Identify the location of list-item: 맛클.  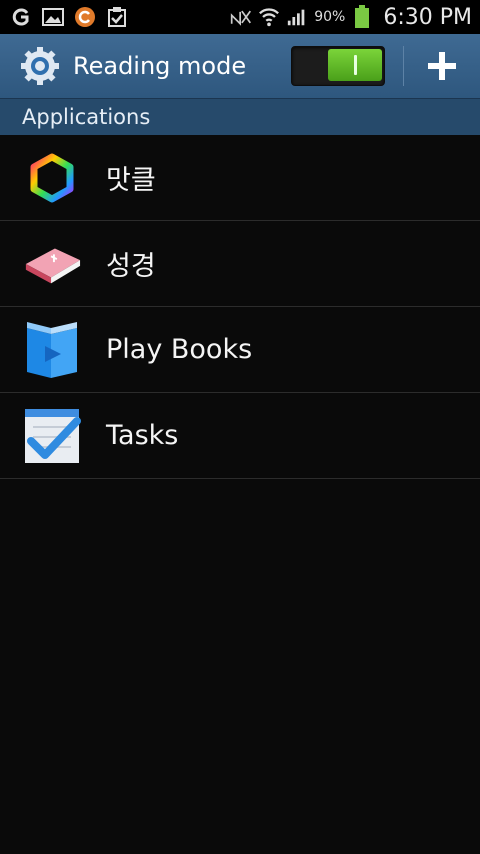
(240, 178).